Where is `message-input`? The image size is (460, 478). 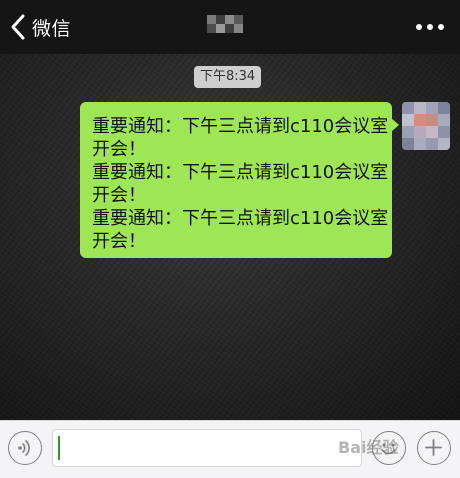 message-input is located at coordinates (207, 448).